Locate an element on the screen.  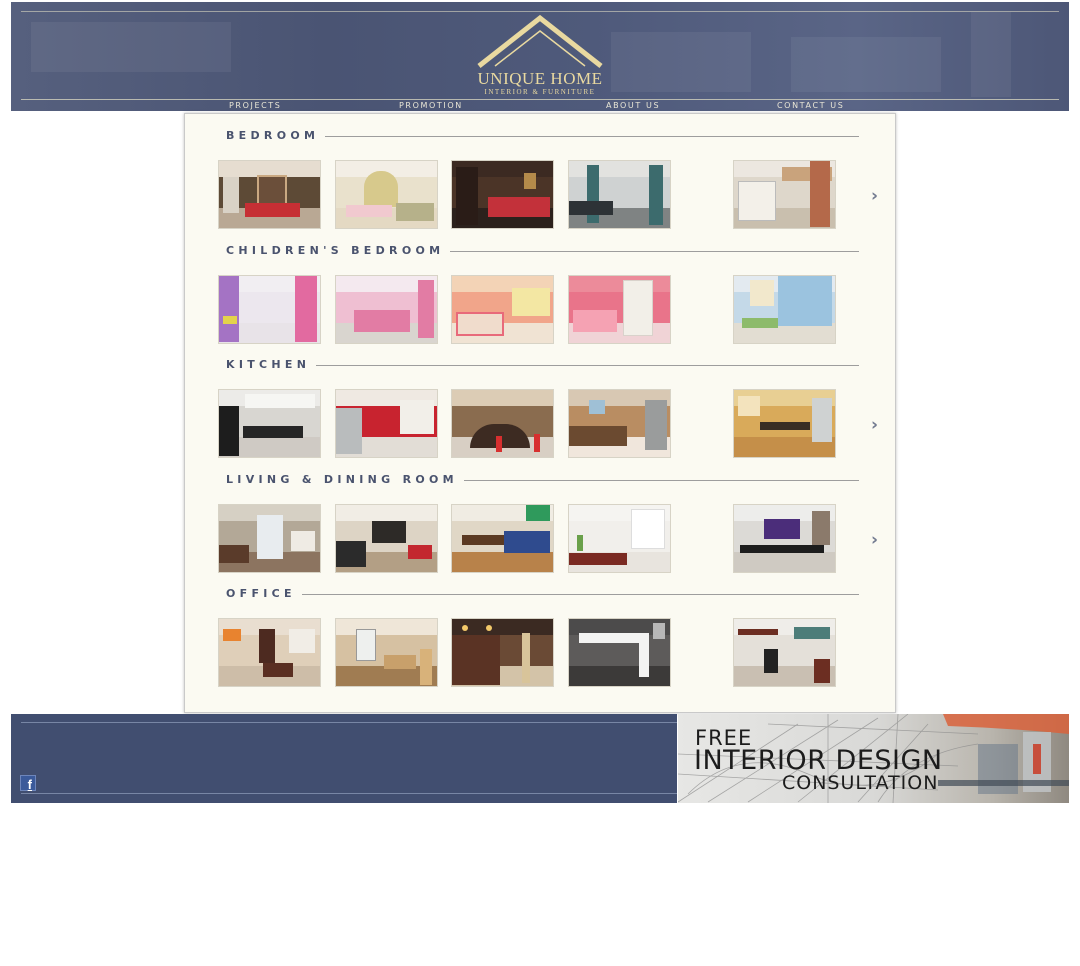
nav-projects: PROJECTS is located at coordinates (255, 106).